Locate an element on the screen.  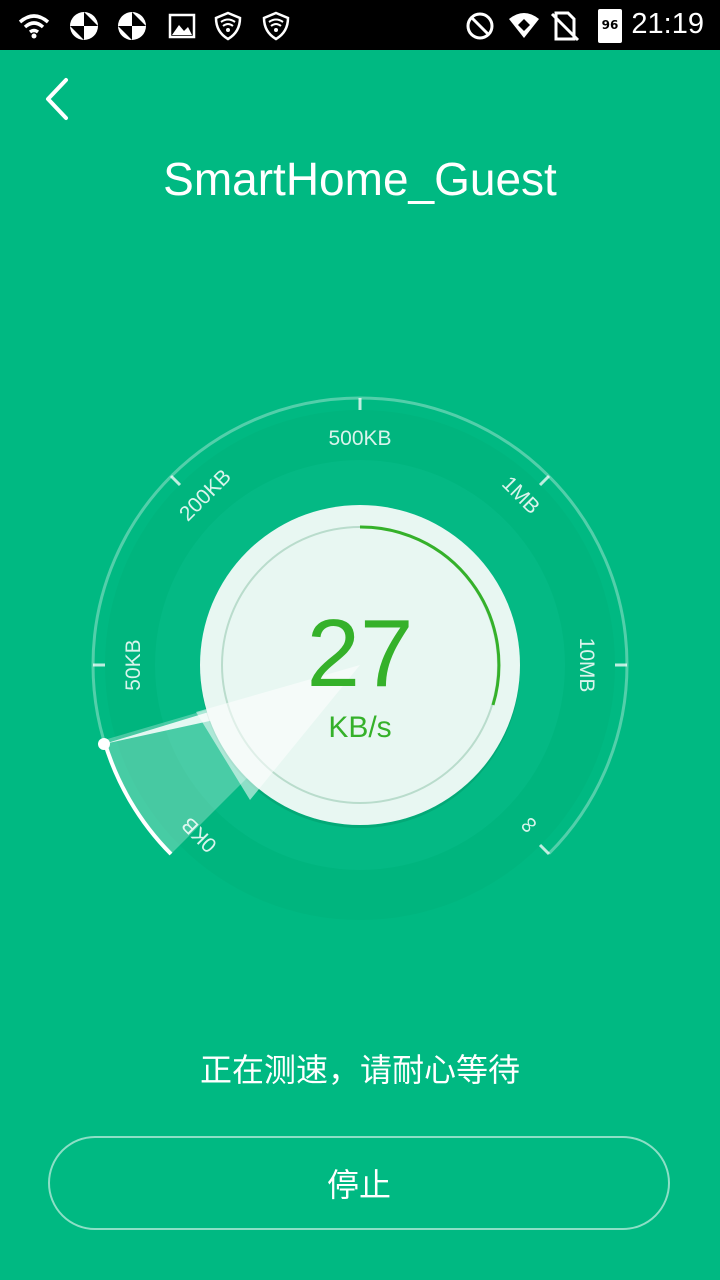
stop-button: 停止 is located at coordinates (359, 1183).